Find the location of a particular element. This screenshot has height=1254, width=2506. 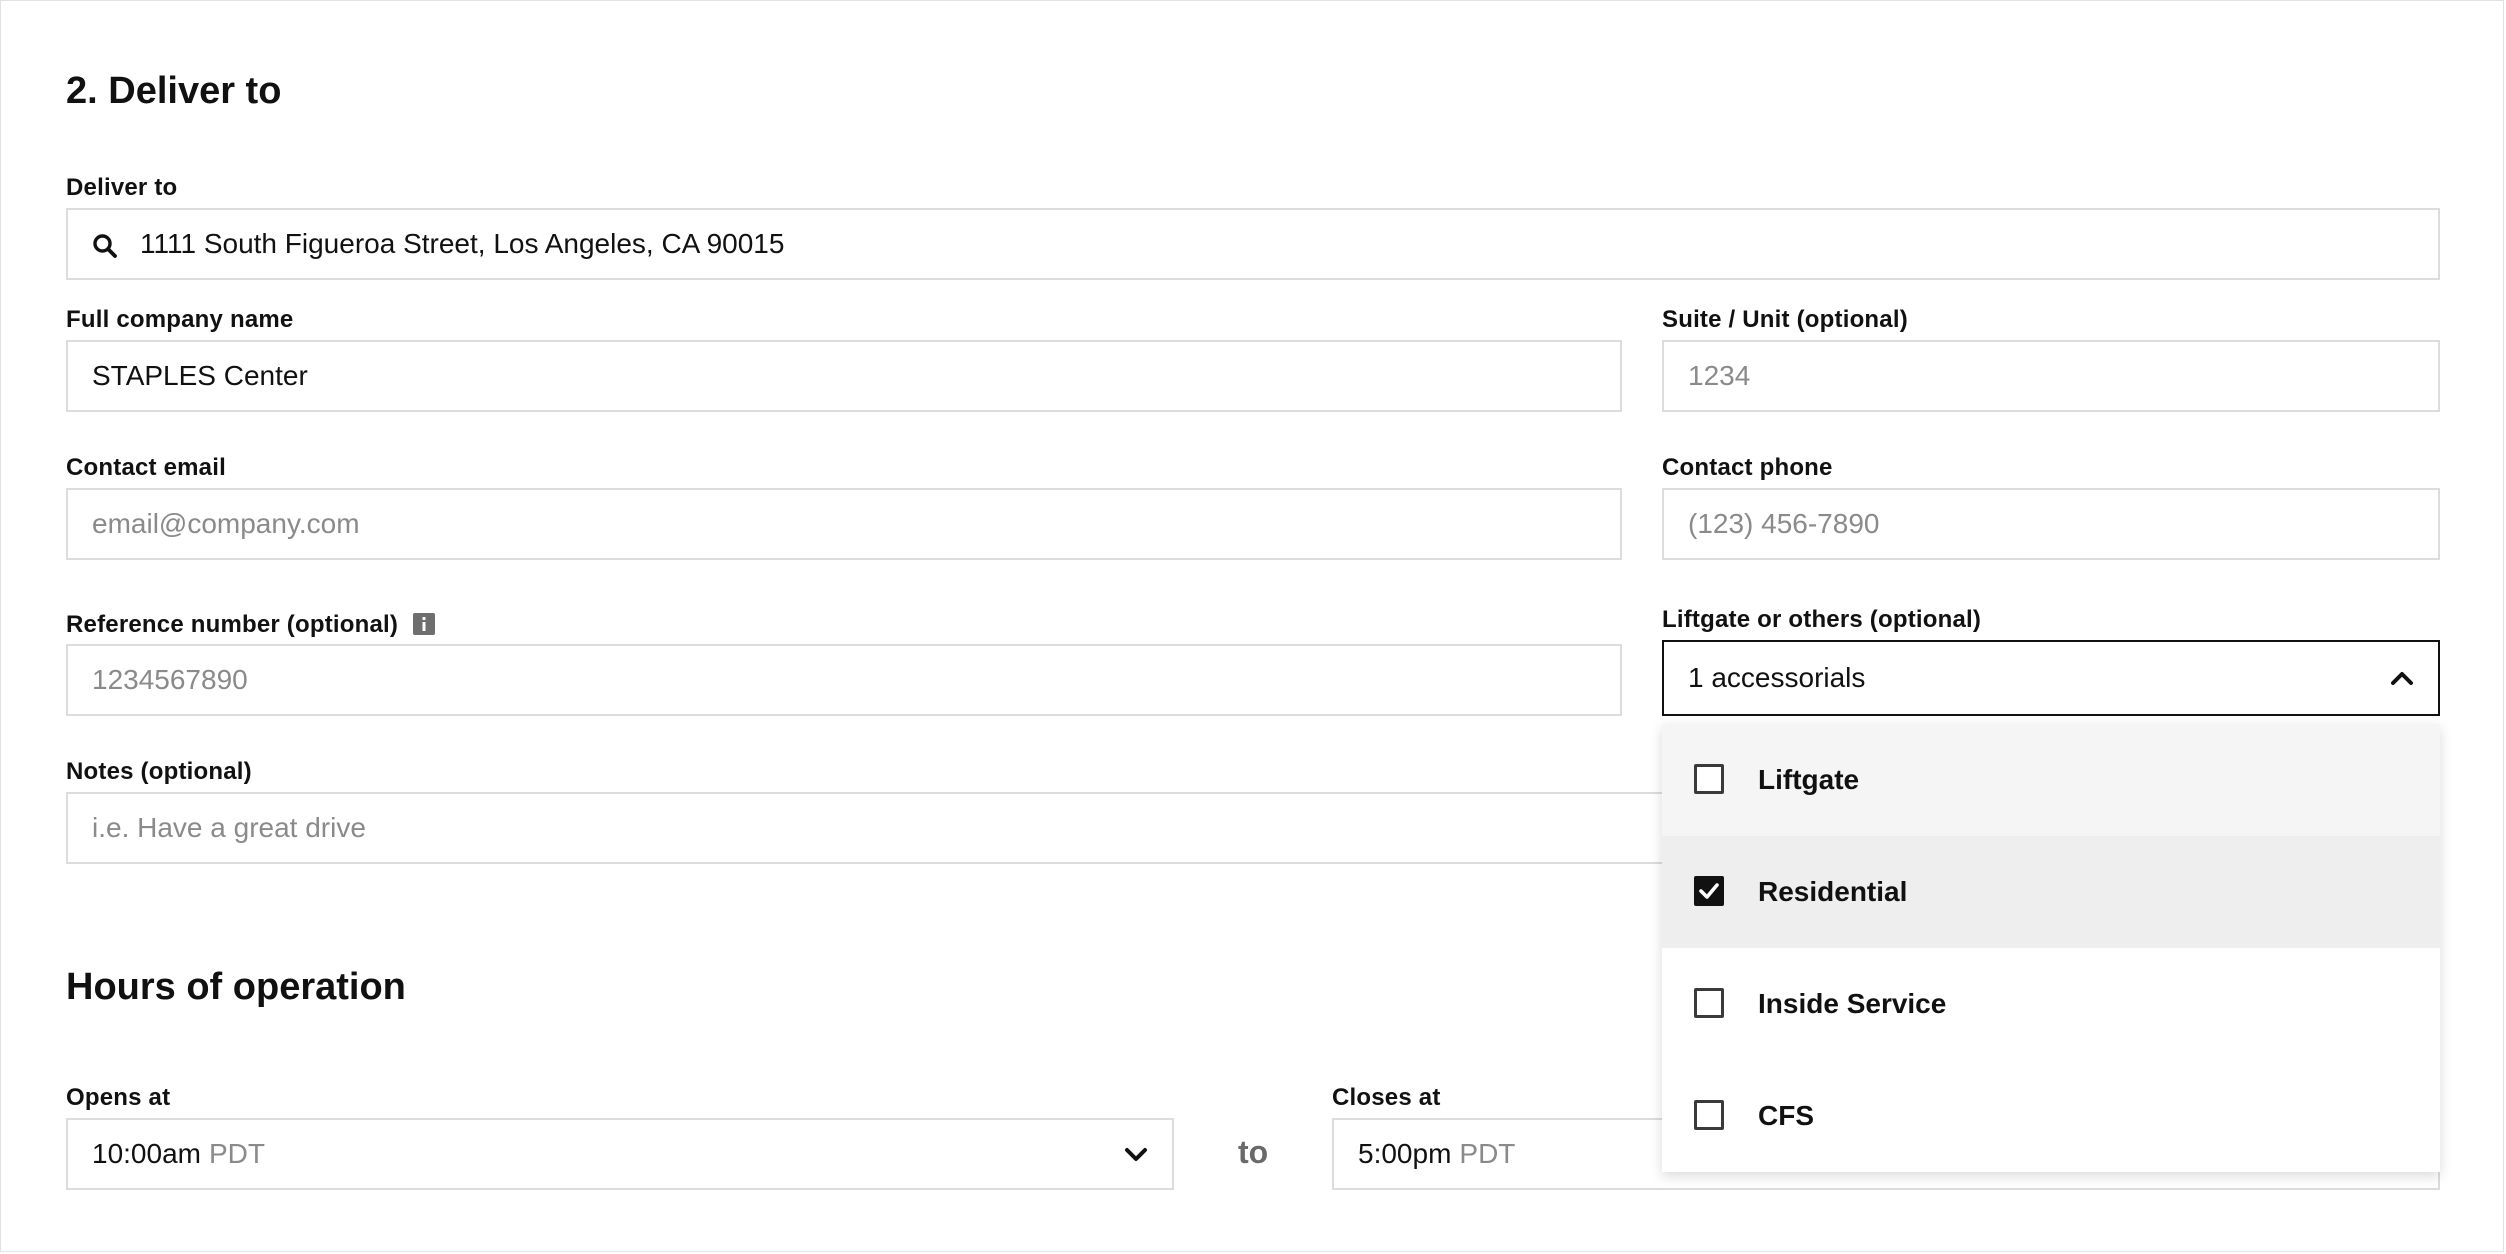

suite-label: Suite / Unit (optional) is located at coordinates (1785, 319).